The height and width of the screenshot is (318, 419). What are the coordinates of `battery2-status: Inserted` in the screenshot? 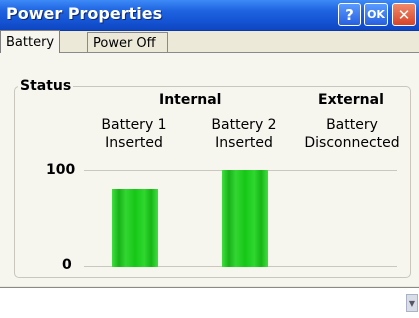 It's located at (244, 143).